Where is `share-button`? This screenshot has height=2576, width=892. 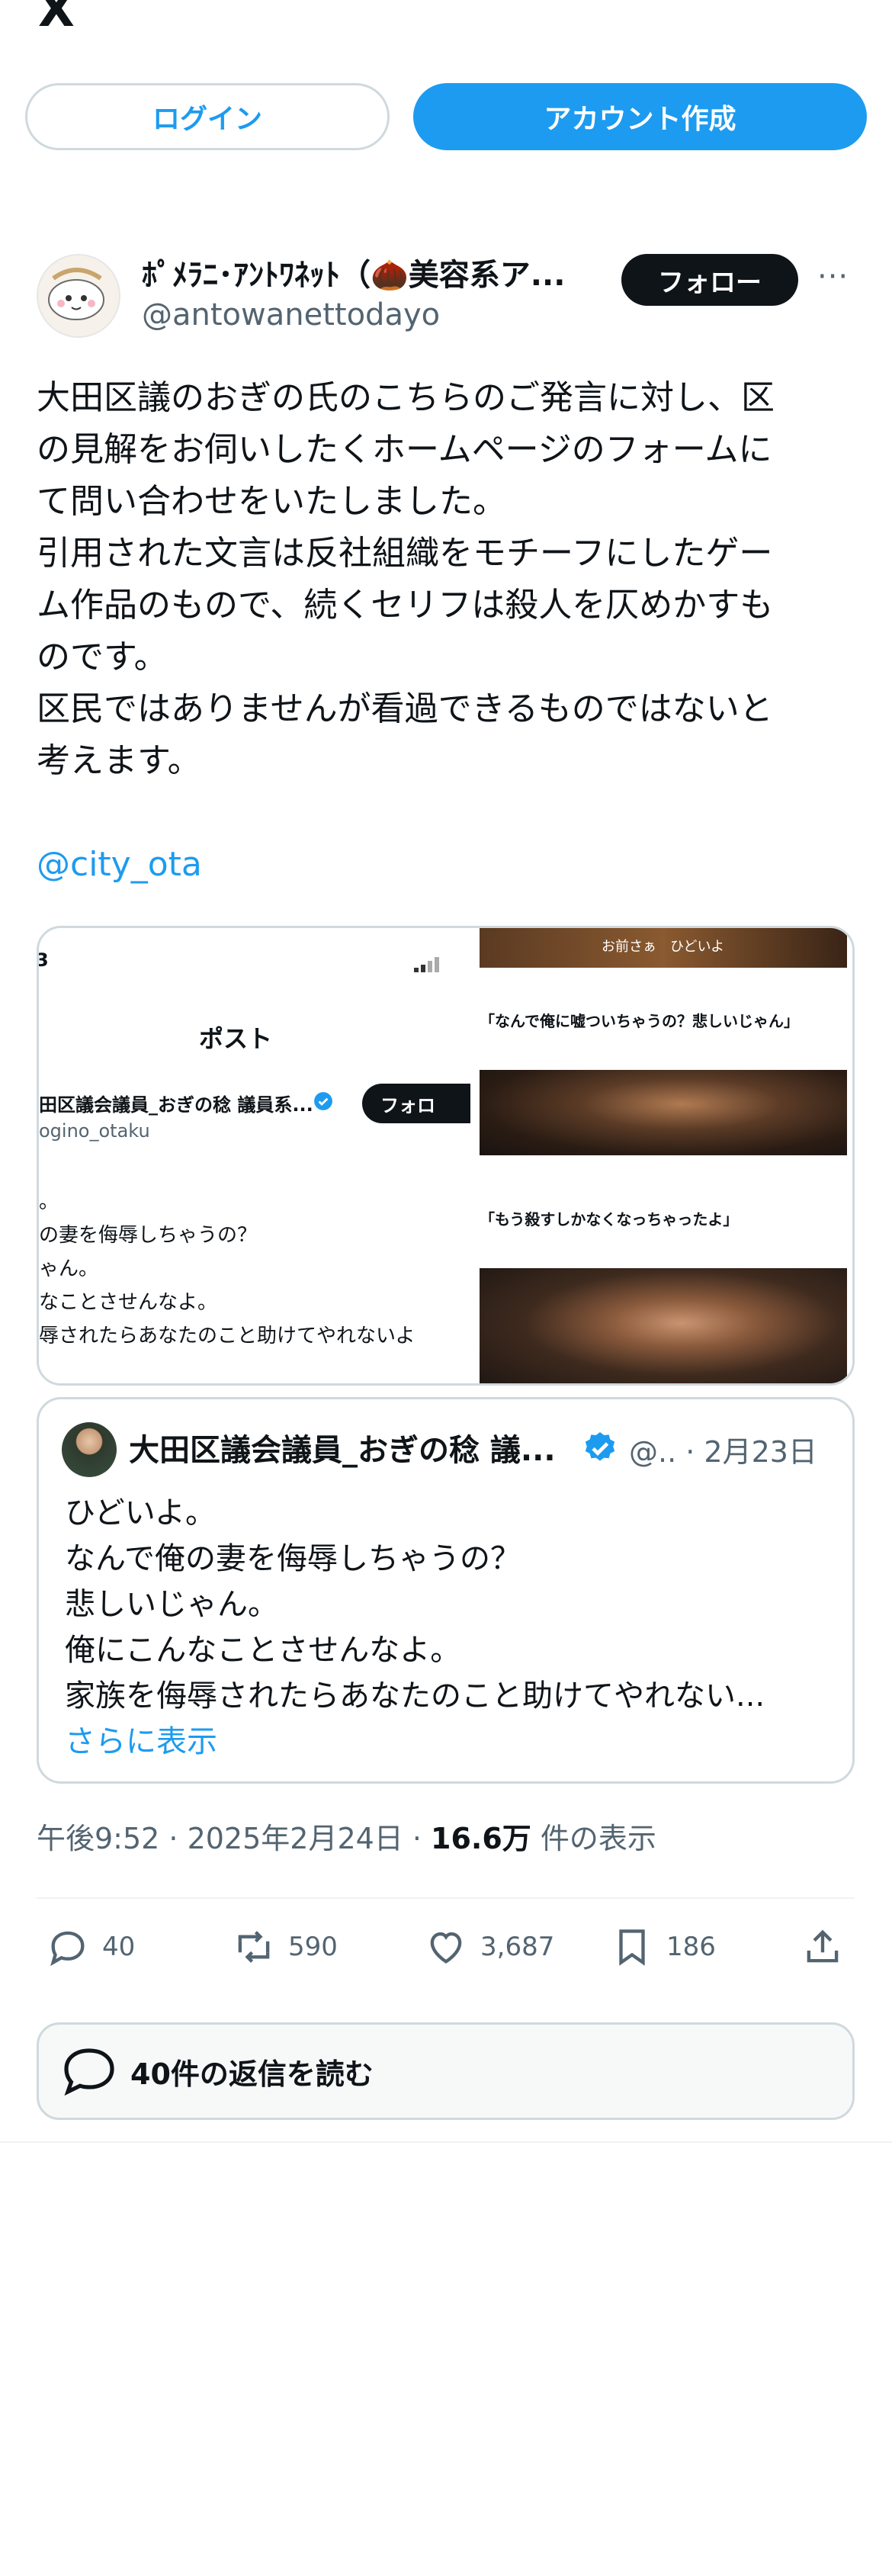
share-button is located at coordinates (823, 1947).